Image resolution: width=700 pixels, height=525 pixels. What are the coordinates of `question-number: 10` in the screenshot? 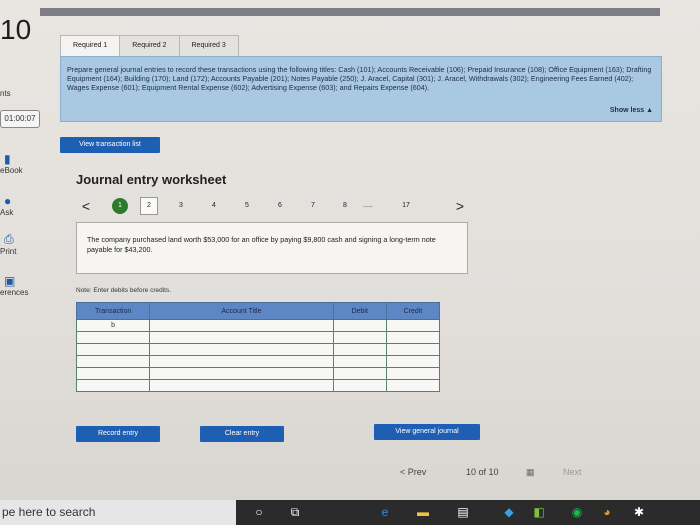 It's located at (16, 29).